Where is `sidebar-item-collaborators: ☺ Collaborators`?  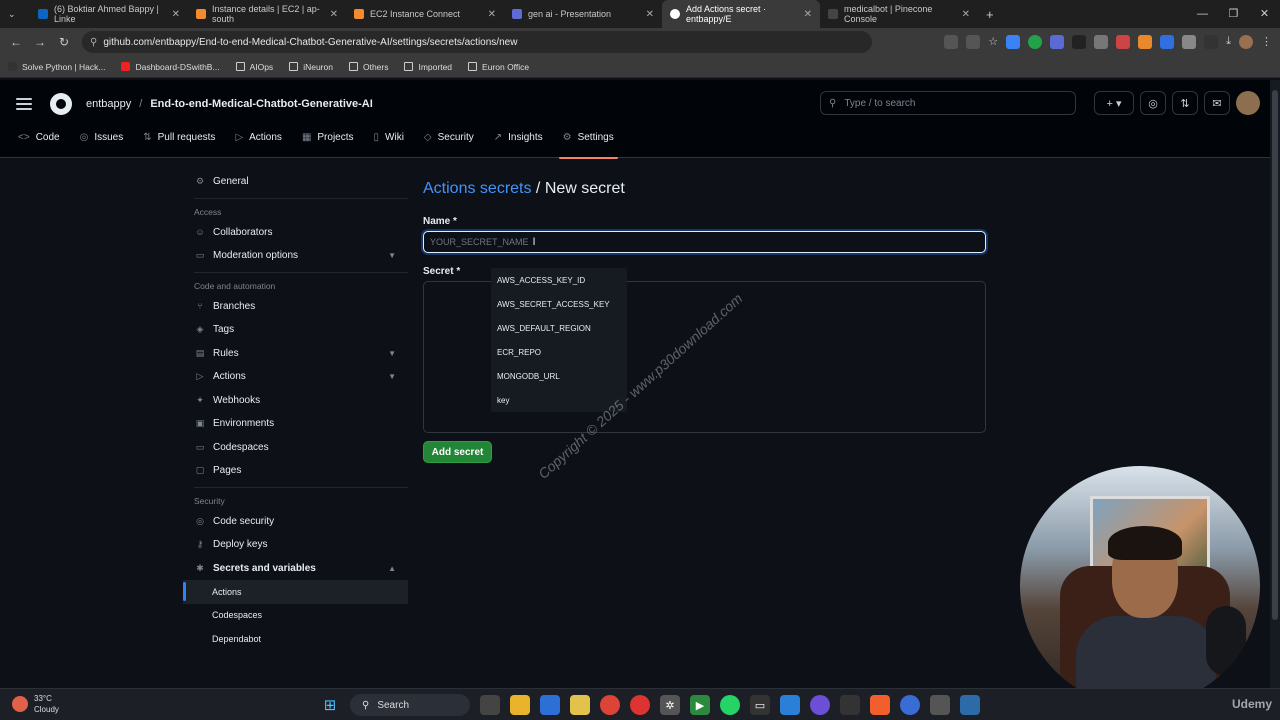 sidebar-item-collaborators: ☺ Collaborators is located at coordinates (295, 233).